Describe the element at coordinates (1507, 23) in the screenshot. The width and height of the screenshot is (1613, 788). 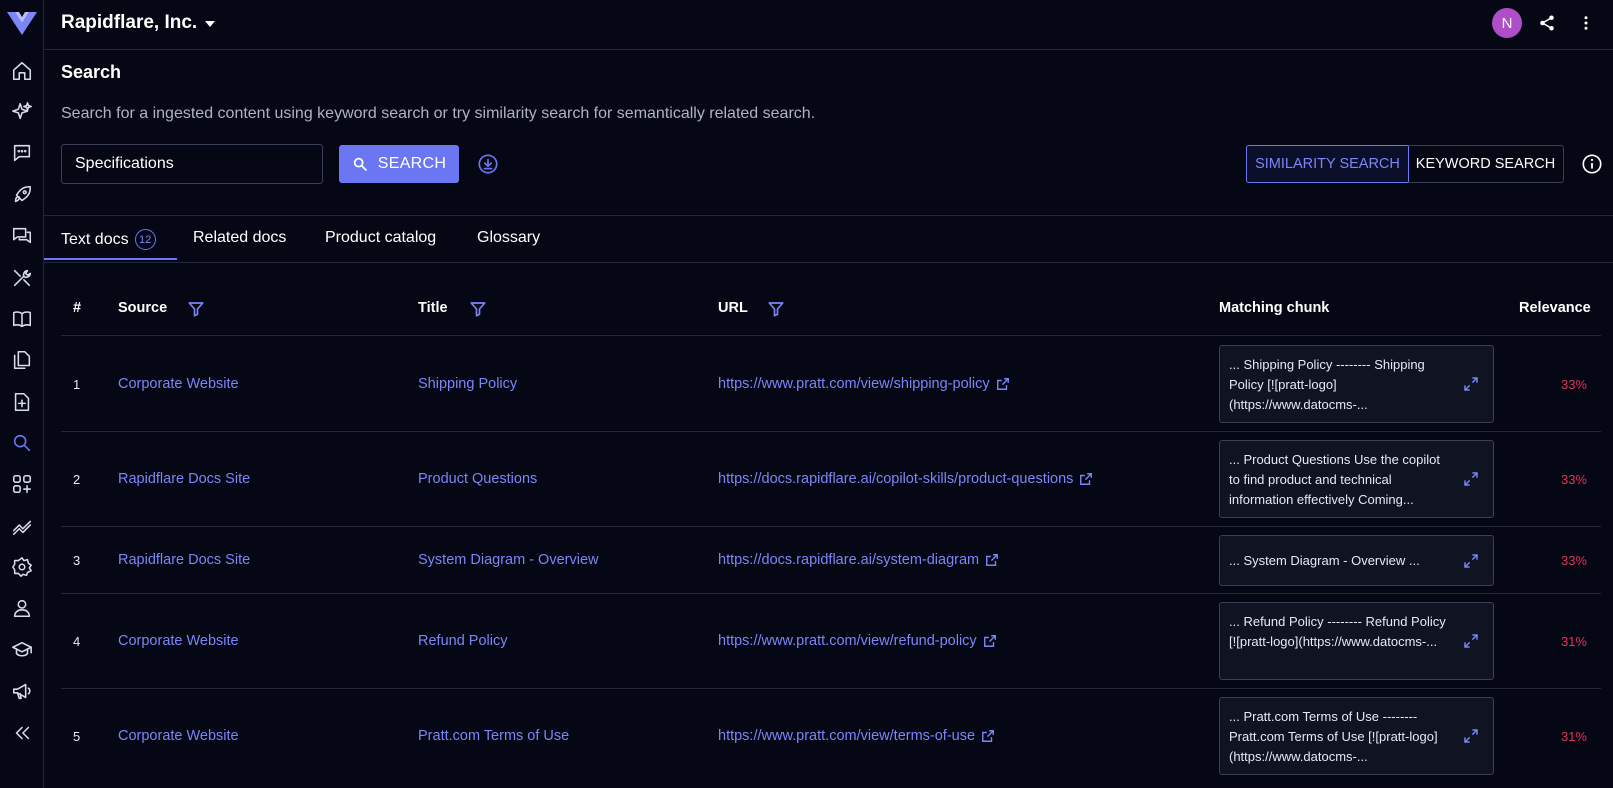
I see `avatar: N` at that location.